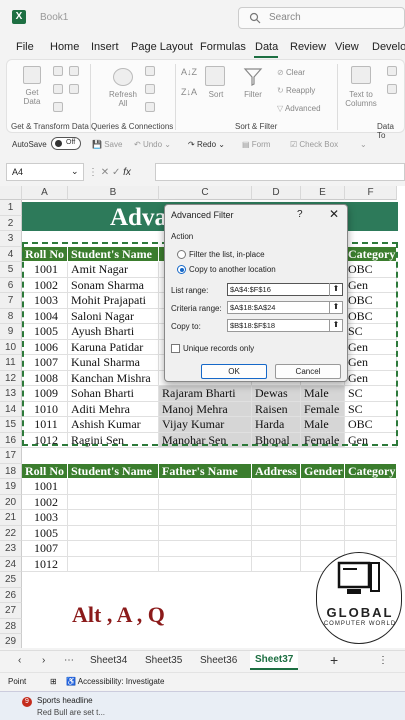 Image resolution: width=405 pixels, height=720 pixels. Describe the element at coordinates (11, 409) in the screenshot. I see `row-header-14: 14` at that location.